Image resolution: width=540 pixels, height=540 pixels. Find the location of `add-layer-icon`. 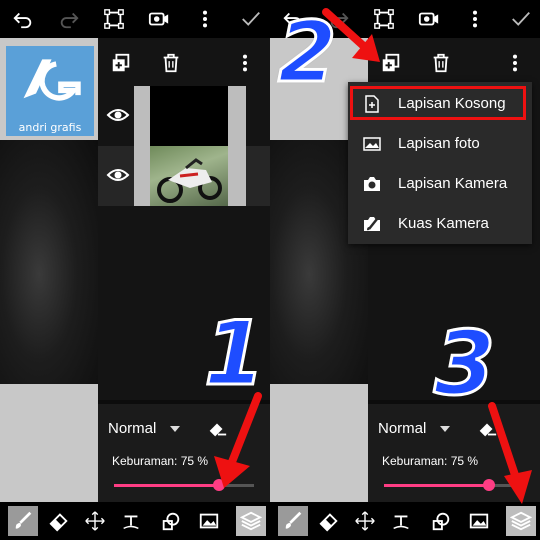

add-layer-icon is located at coordinates (121, 63).